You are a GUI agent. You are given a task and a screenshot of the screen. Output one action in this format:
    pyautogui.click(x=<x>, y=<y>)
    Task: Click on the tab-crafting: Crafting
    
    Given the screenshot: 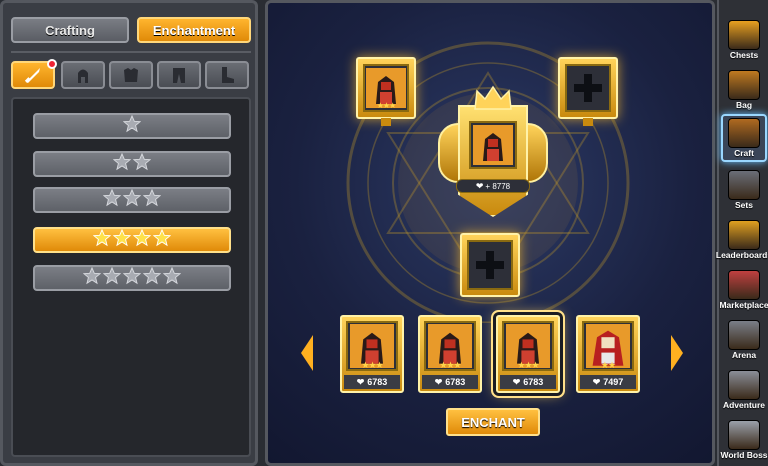 What is the action you would take?
    pyautogui.click(x=70, y=30)
    